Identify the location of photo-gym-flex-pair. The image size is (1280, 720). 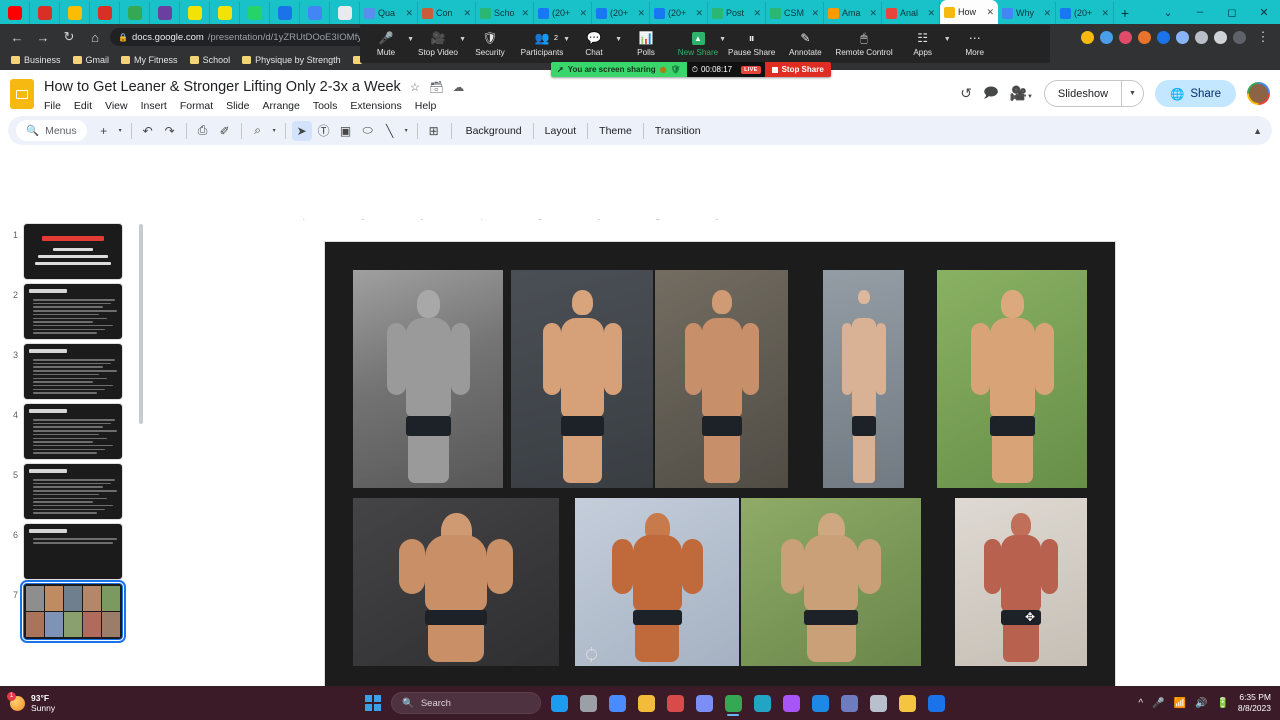
(721, 379).